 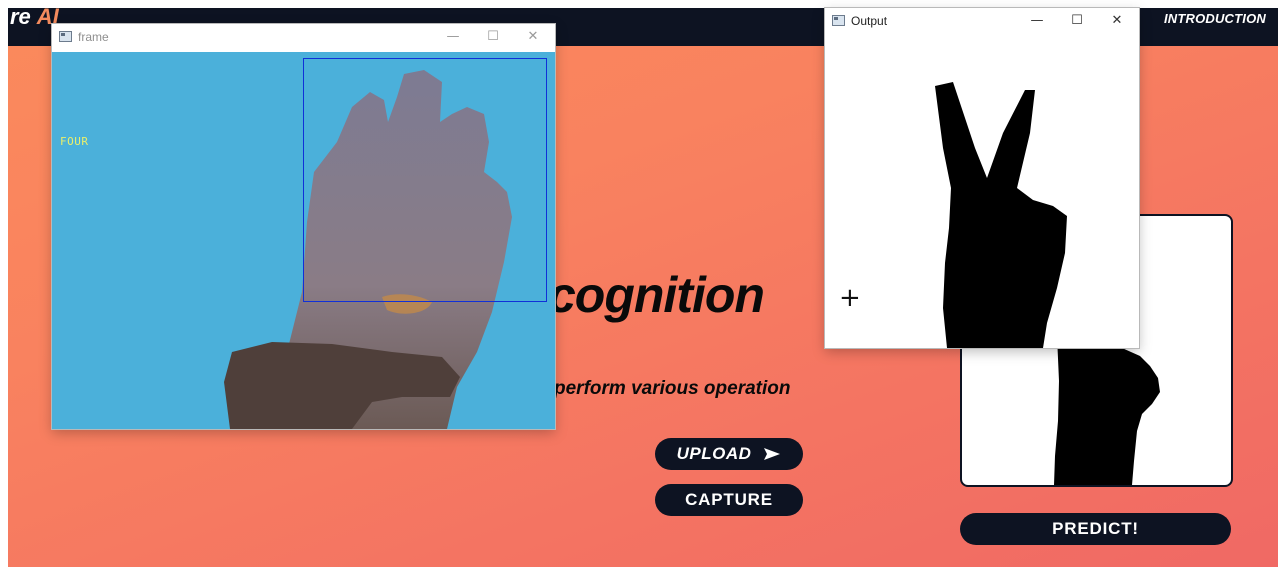 I want to click on send-arrow-icon, so click(x=772, y=454).